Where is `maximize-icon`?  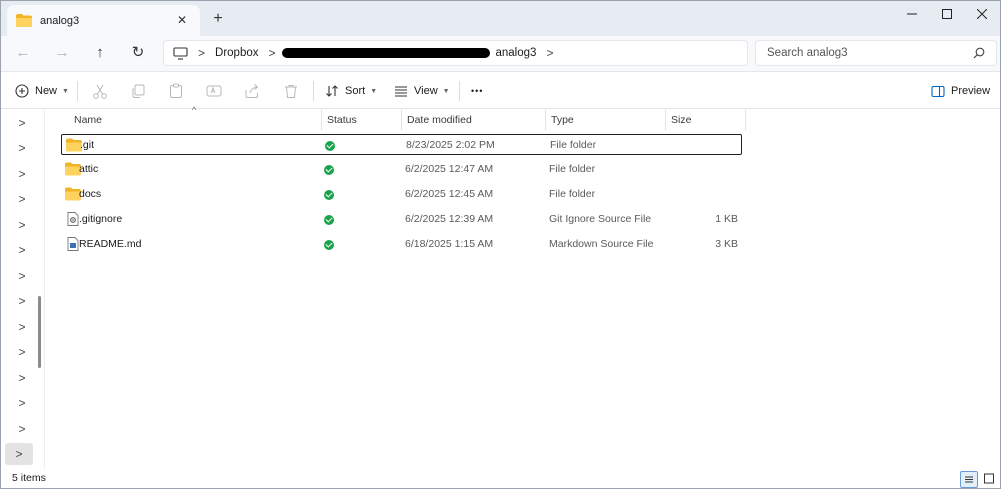 maximize-icon is located at coordinates (947, 14).